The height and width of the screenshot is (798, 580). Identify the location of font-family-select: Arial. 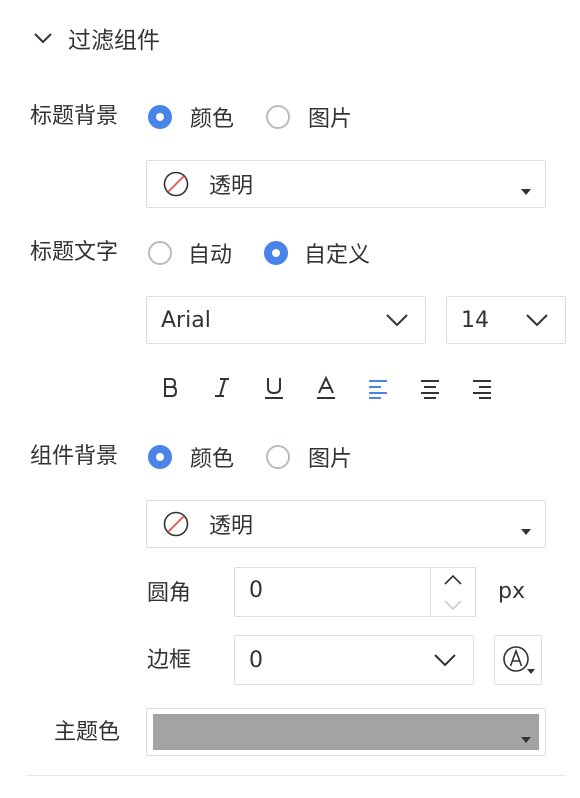
(286, 320).